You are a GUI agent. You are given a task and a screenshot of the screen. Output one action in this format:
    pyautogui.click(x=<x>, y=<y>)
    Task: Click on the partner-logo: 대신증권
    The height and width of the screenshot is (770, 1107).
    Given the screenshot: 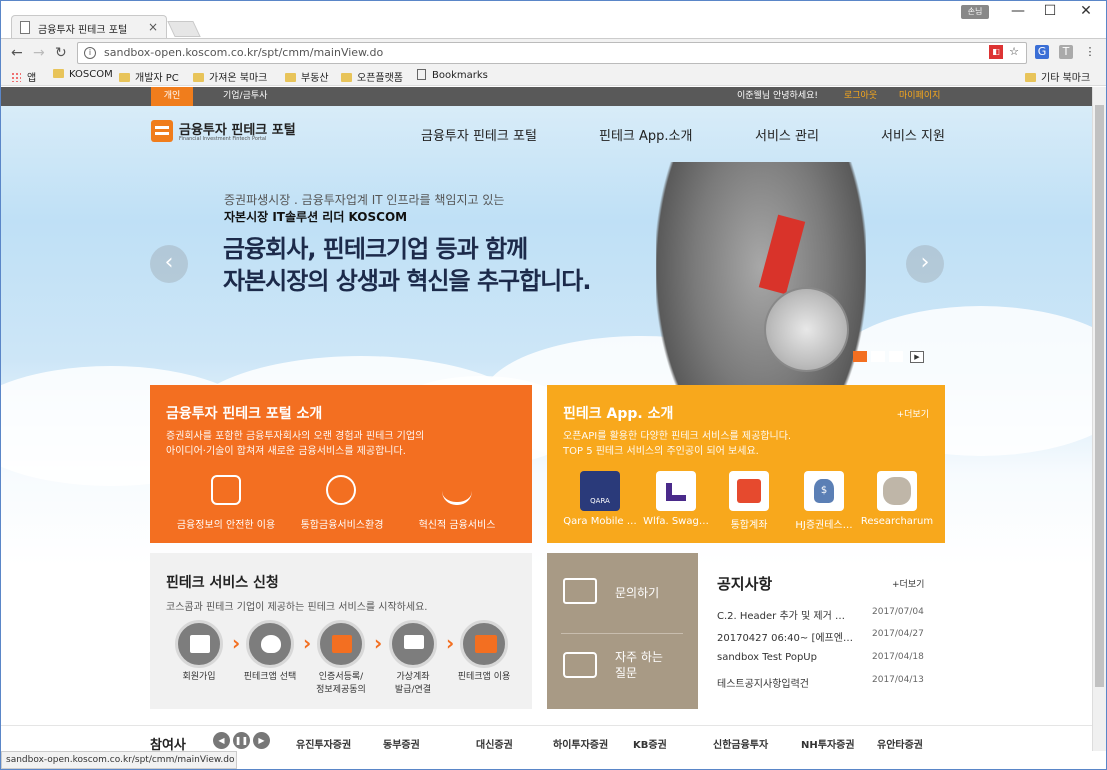 What is the action you would take?
    pyautogui.click(x=494, y=743)
    